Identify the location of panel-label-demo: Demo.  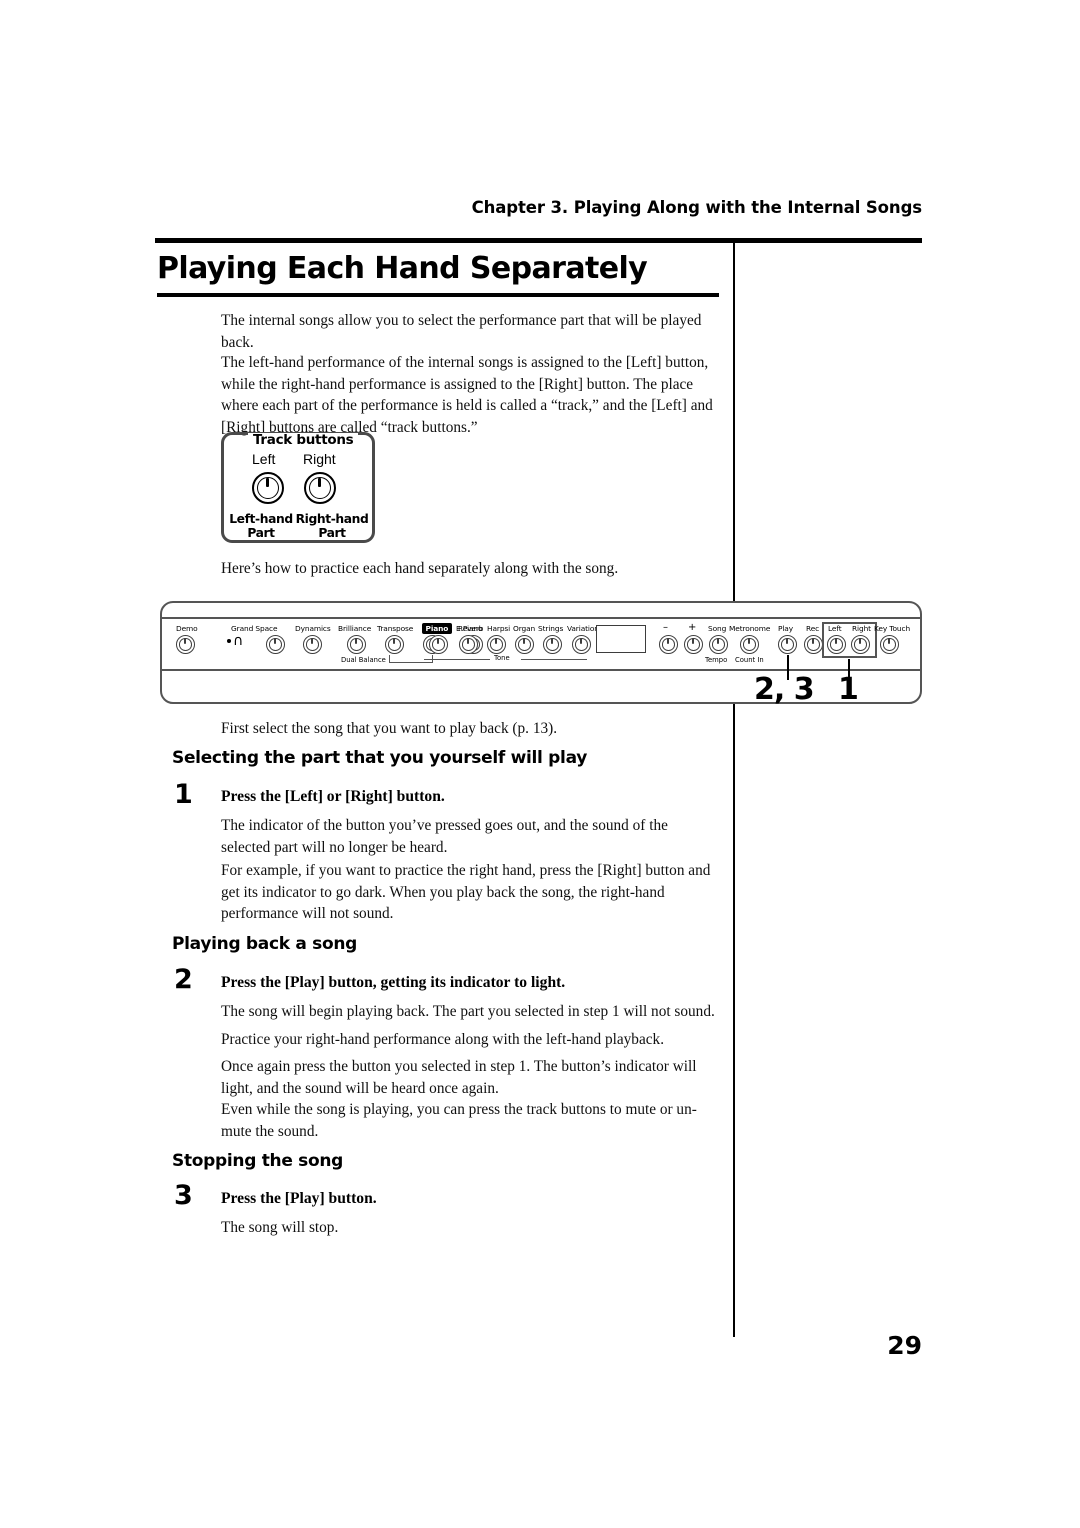
(187, 628).